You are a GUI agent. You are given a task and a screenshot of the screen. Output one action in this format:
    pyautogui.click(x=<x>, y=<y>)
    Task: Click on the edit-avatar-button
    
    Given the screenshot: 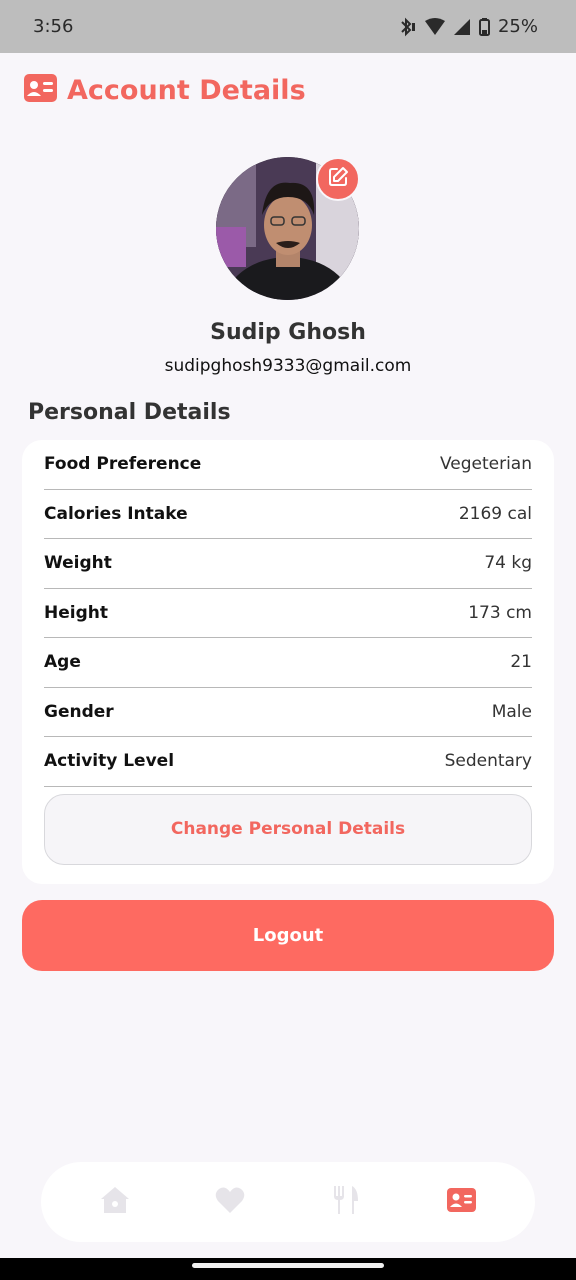 What is the action you would take?
    pyautogui.click(x=338, y=179)
    